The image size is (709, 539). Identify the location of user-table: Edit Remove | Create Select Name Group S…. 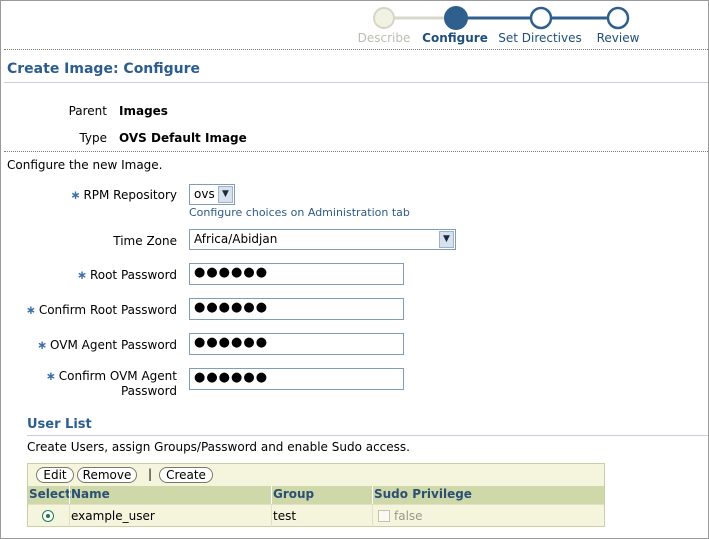
(316, 495).